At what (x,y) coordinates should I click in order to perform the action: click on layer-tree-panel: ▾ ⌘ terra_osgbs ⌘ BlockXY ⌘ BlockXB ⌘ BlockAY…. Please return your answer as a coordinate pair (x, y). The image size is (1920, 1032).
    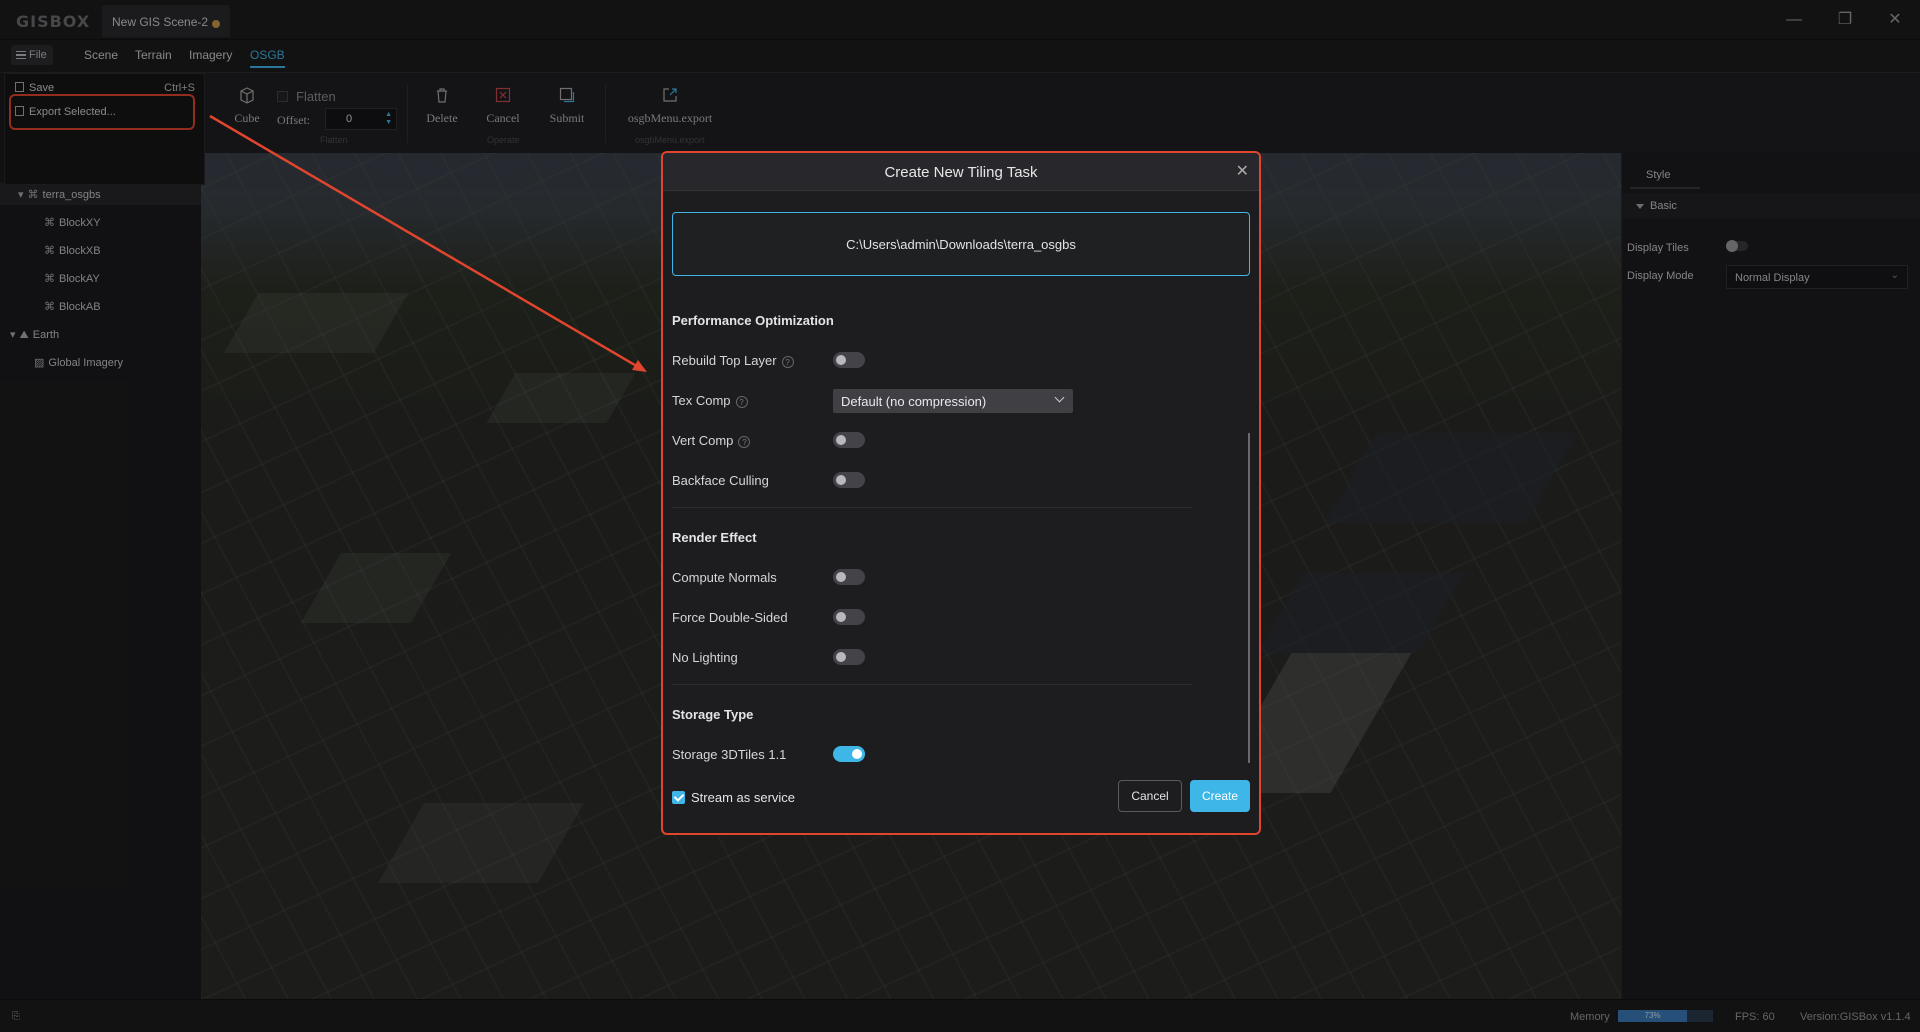
    Looking at the image, I should click on (100, 576).